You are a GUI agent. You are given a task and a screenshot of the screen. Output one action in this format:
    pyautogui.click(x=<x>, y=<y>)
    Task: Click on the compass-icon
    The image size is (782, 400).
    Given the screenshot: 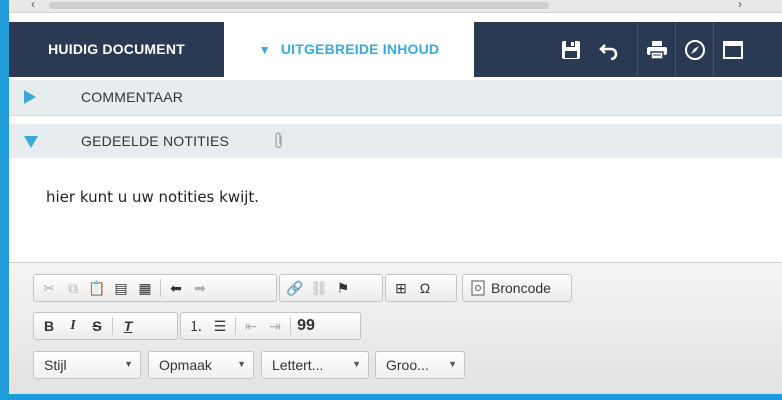 What is the action you would take?
    pyautogui.click(x=695, y=49)
    